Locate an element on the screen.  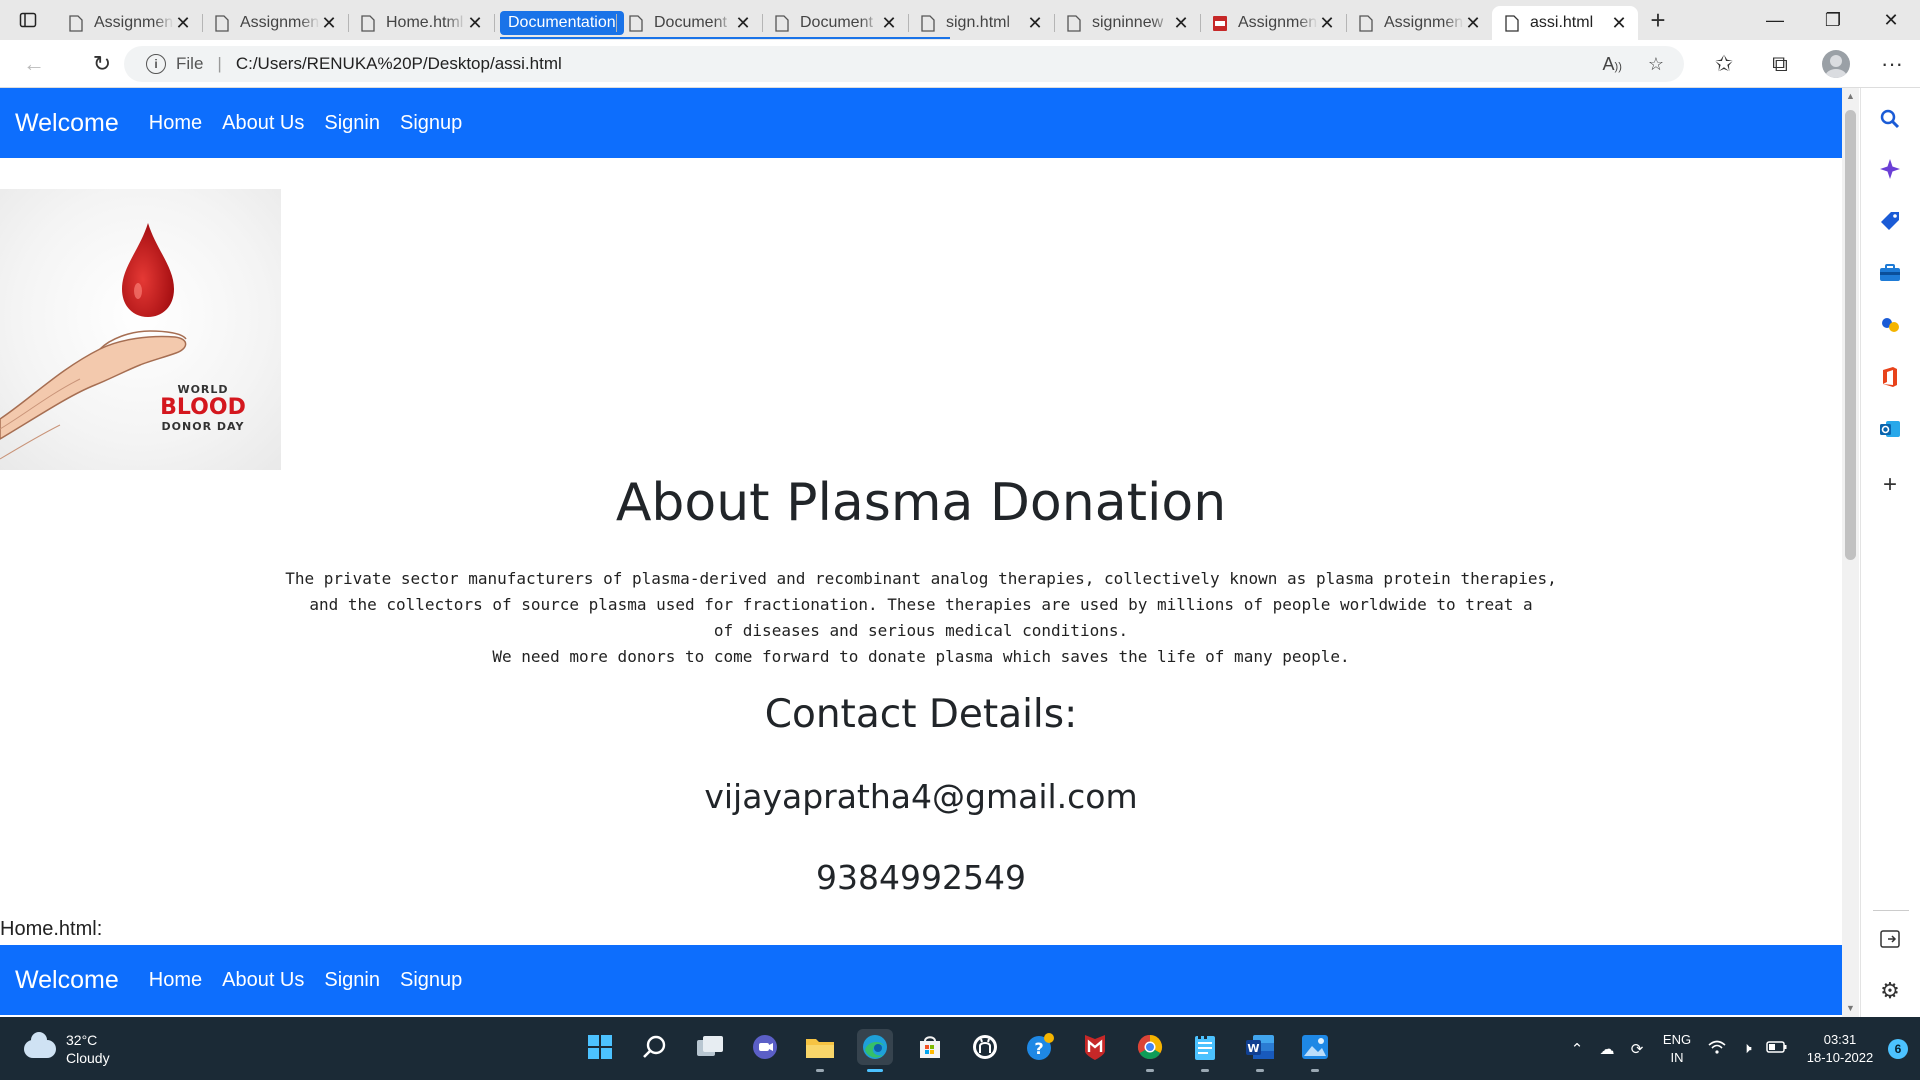
tab-actions-icon is located at coordinates (28, 20).